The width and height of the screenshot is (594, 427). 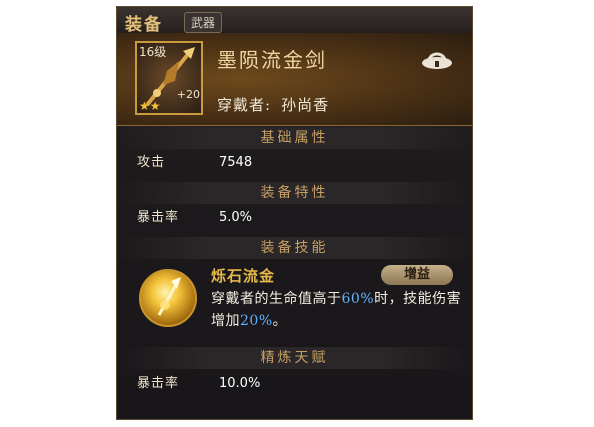 What do you see at coordinates (417, 275) in the screenshot?
I see `buff-badge: 增益` at bounding box center [417, 275].